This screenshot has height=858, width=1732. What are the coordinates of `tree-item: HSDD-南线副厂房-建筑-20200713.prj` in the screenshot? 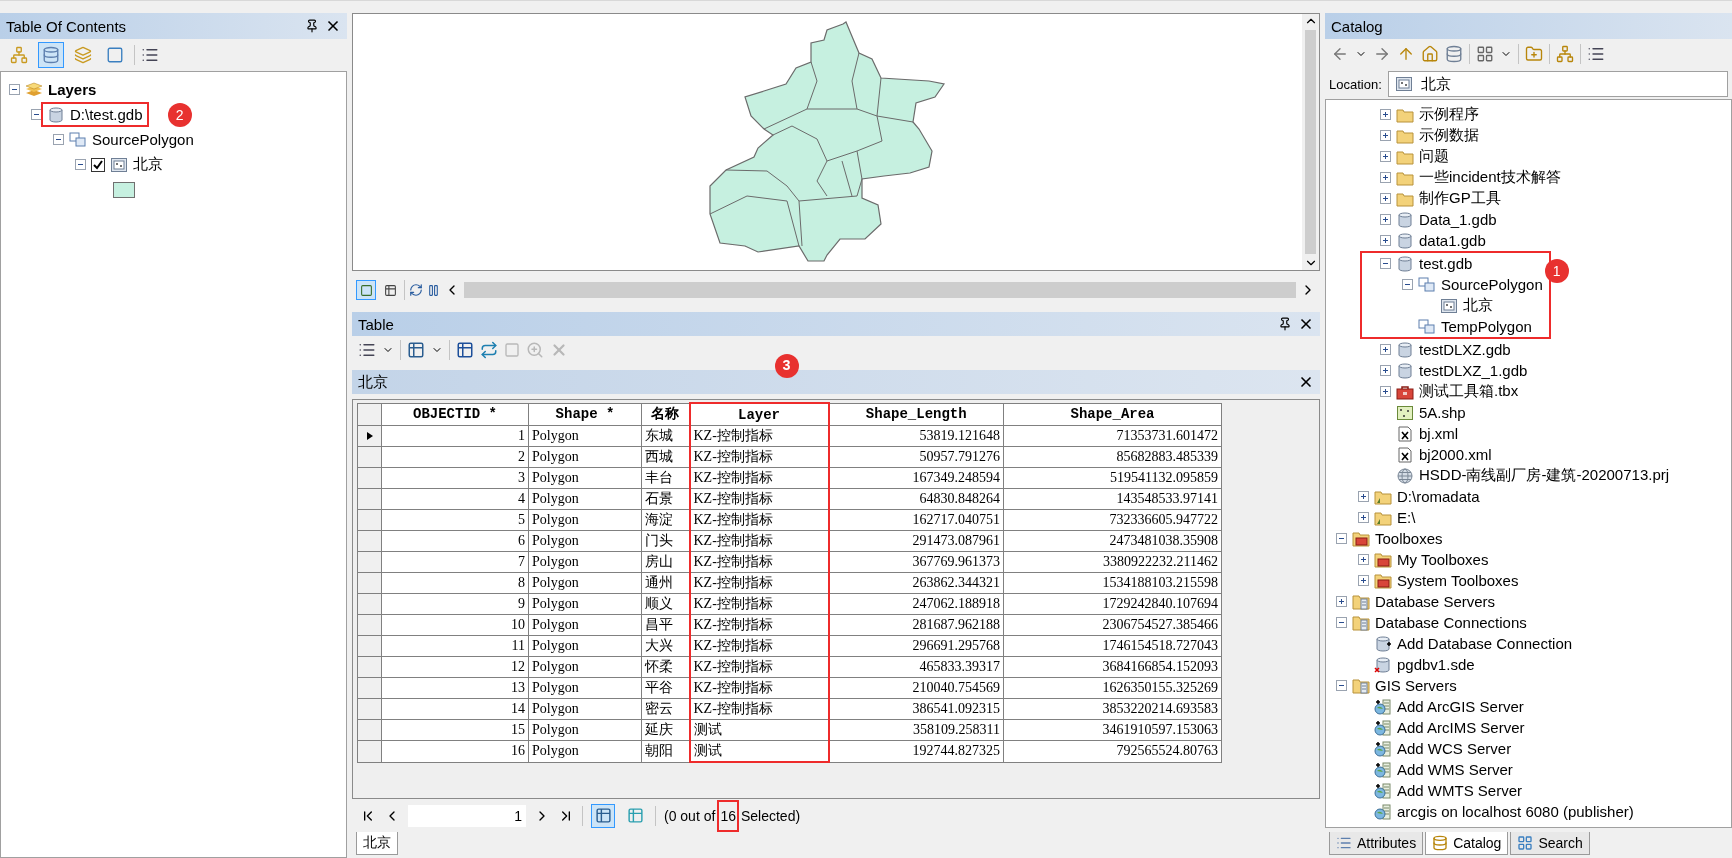 It's located at (1544, 475).